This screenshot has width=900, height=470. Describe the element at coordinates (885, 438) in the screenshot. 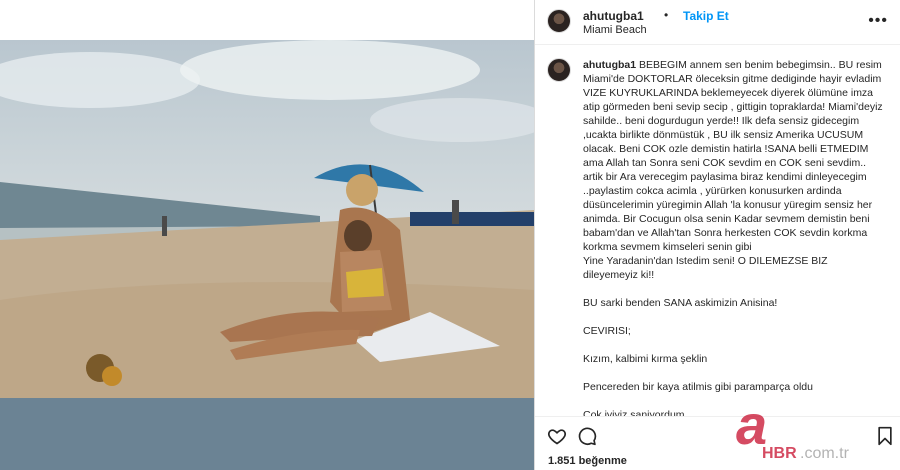

I see `bookmark-icon` at that location.